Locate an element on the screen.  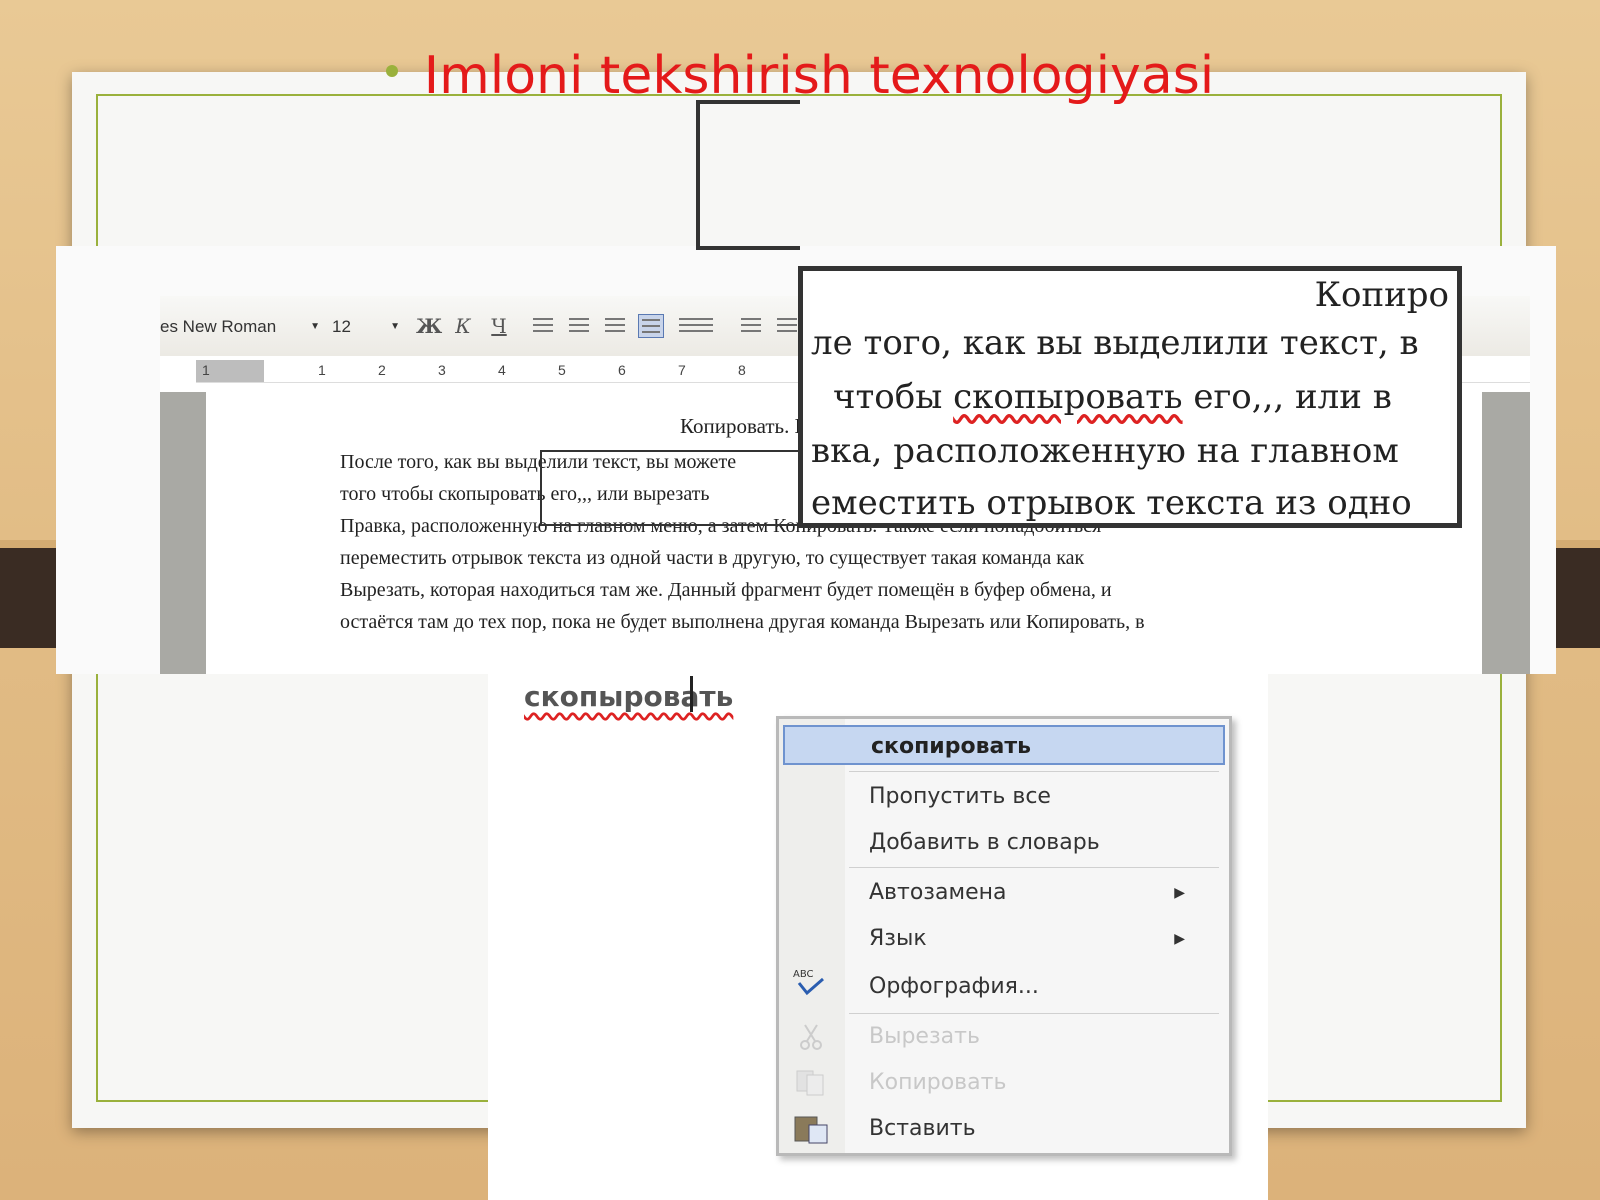
menu-item-label: Вставить is located at coordinates (922, 1128).